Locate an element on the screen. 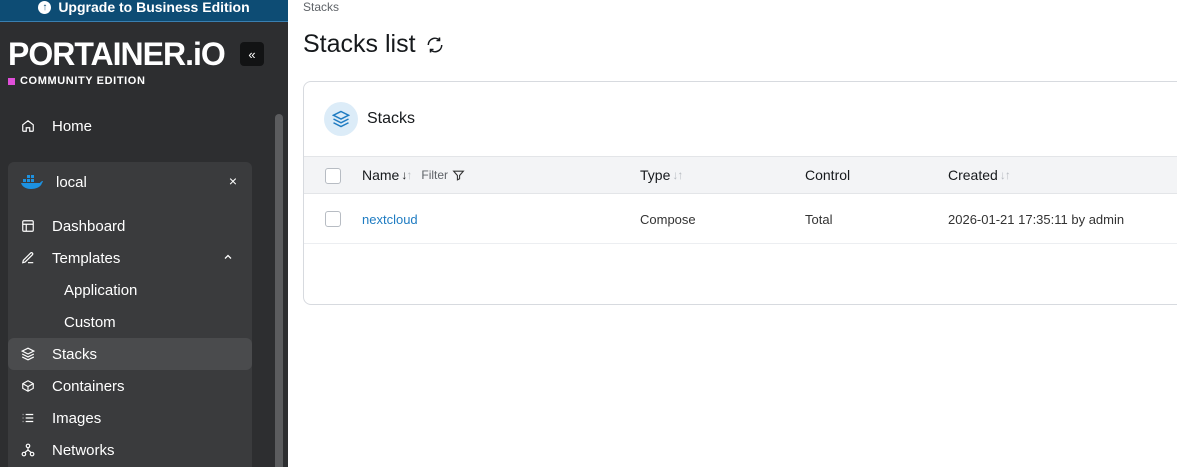 The height and width of the screenshot is (467, 1177). refresh-icon is located at coordinates (435, 45).